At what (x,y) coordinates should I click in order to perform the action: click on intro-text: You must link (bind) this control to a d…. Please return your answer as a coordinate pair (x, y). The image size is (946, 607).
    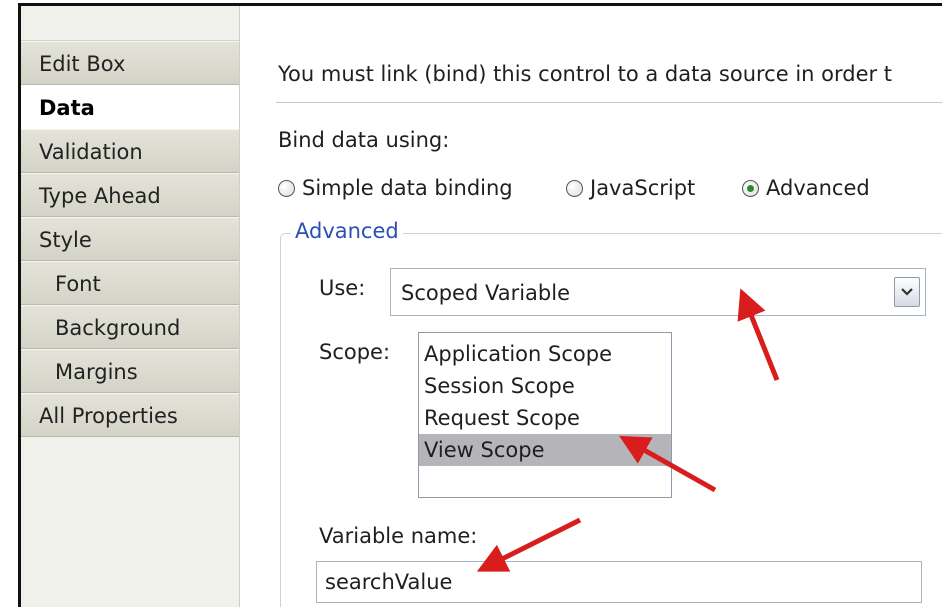
    Looking at the image, I should click on (585, 74).